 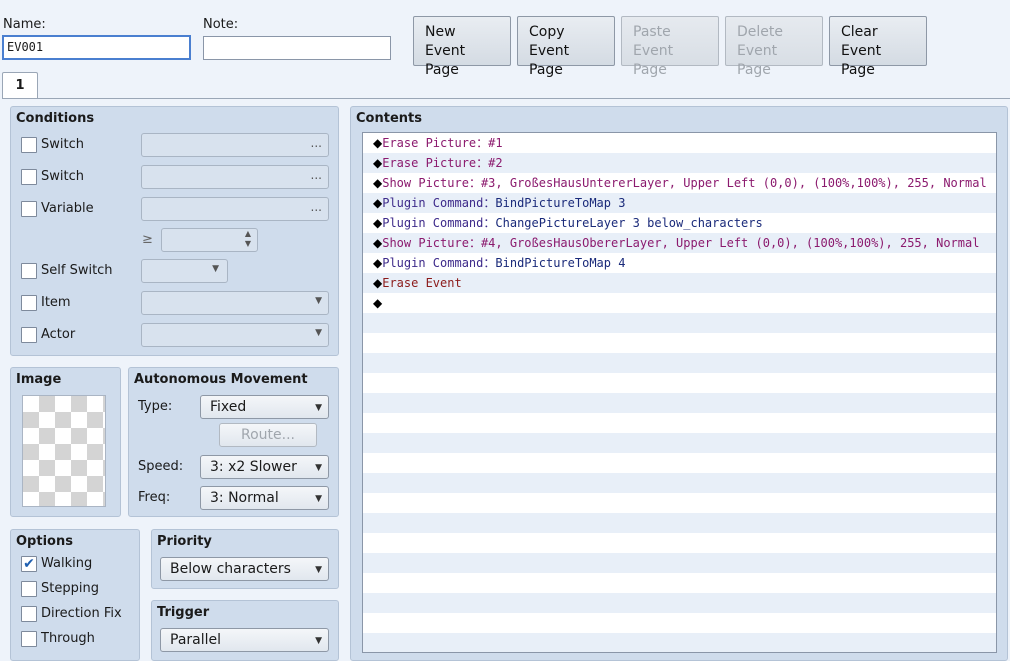 I want to click on variable-checkbox, so click(x=29, y=209).